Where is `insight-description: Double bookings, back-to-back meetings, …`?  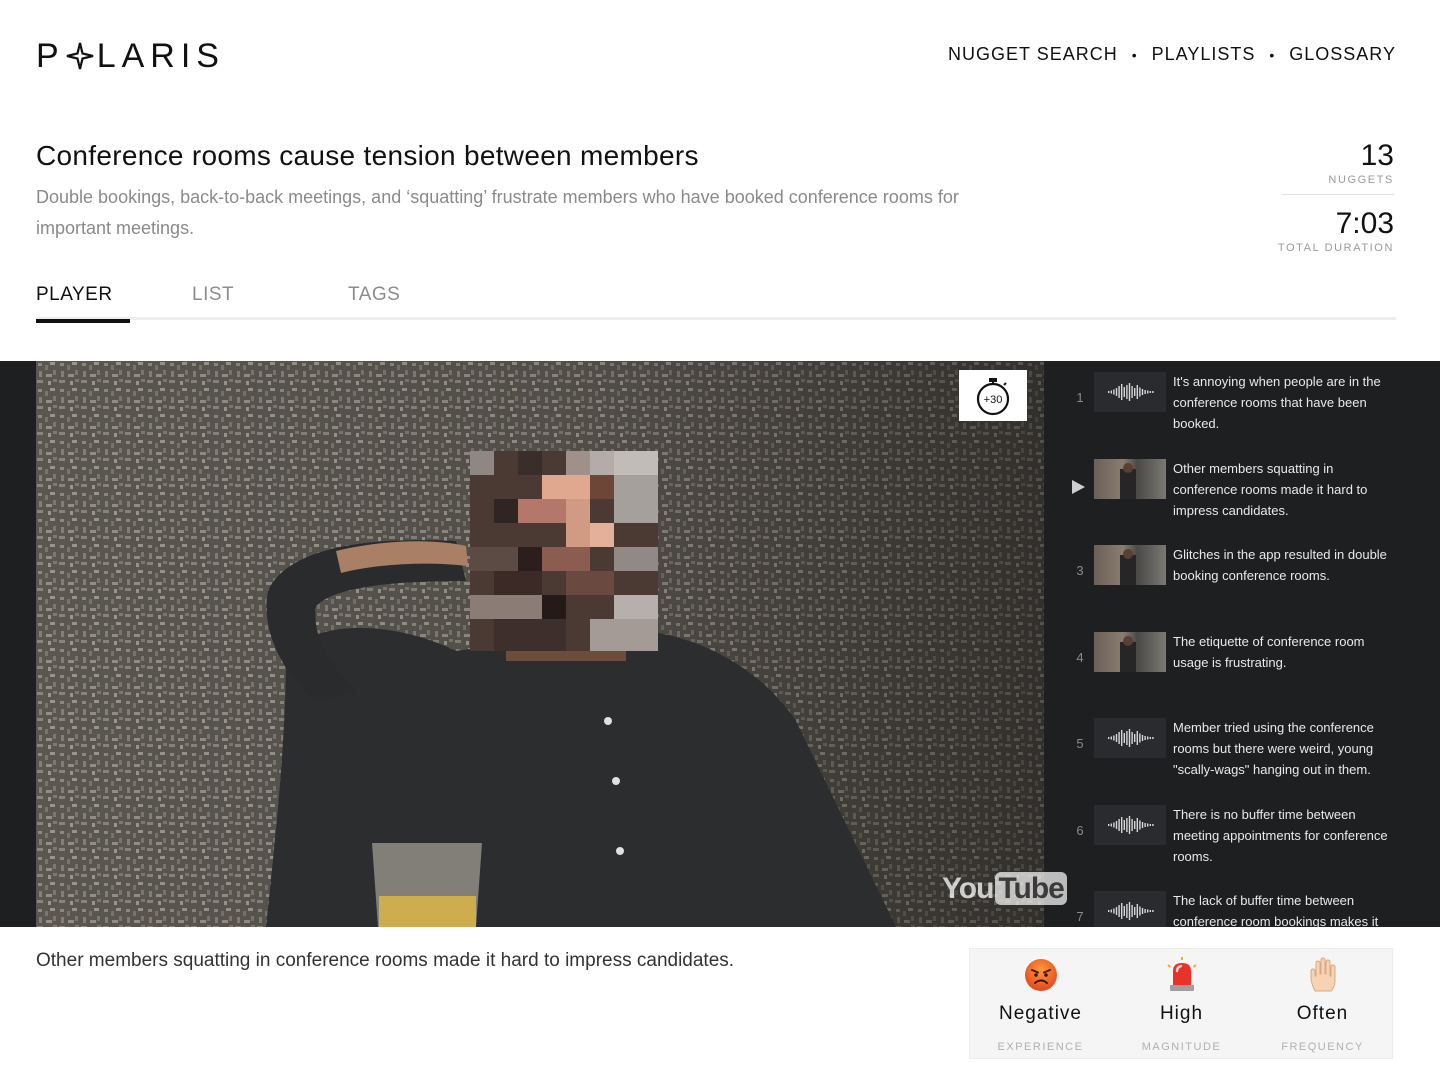
insight-description: Double bookings, back-to-back meetings, … is located at coordinates (497, 212).